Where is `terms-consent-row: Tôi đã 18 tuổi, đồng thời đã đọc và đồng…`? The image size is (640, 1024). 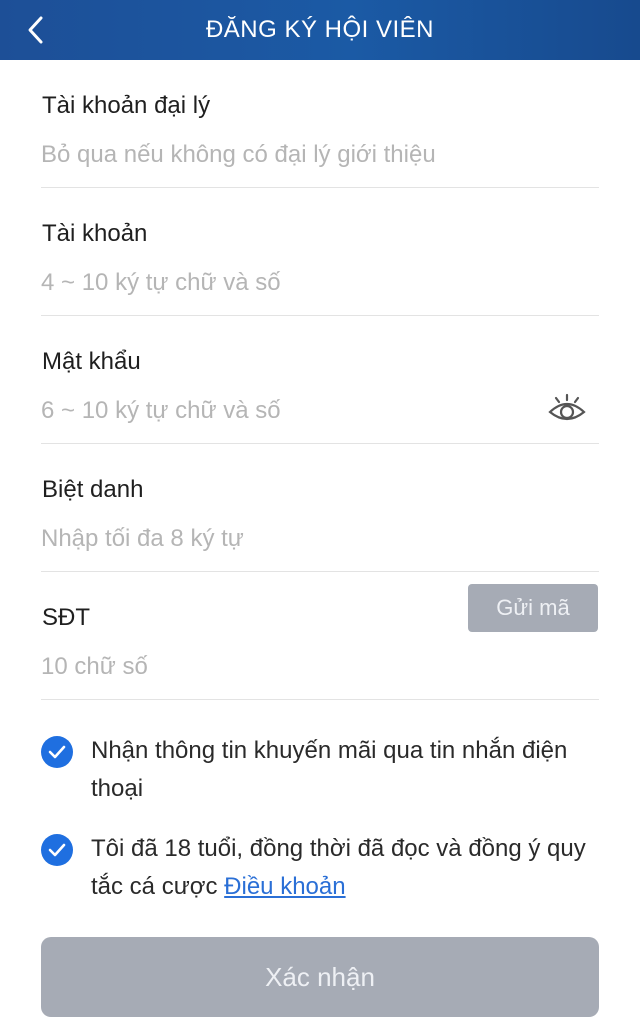
terms-consent-row: Tôi đã 18 tuổi, đồng thời đã đọc và đồng… is located at coordinates (321, 868).